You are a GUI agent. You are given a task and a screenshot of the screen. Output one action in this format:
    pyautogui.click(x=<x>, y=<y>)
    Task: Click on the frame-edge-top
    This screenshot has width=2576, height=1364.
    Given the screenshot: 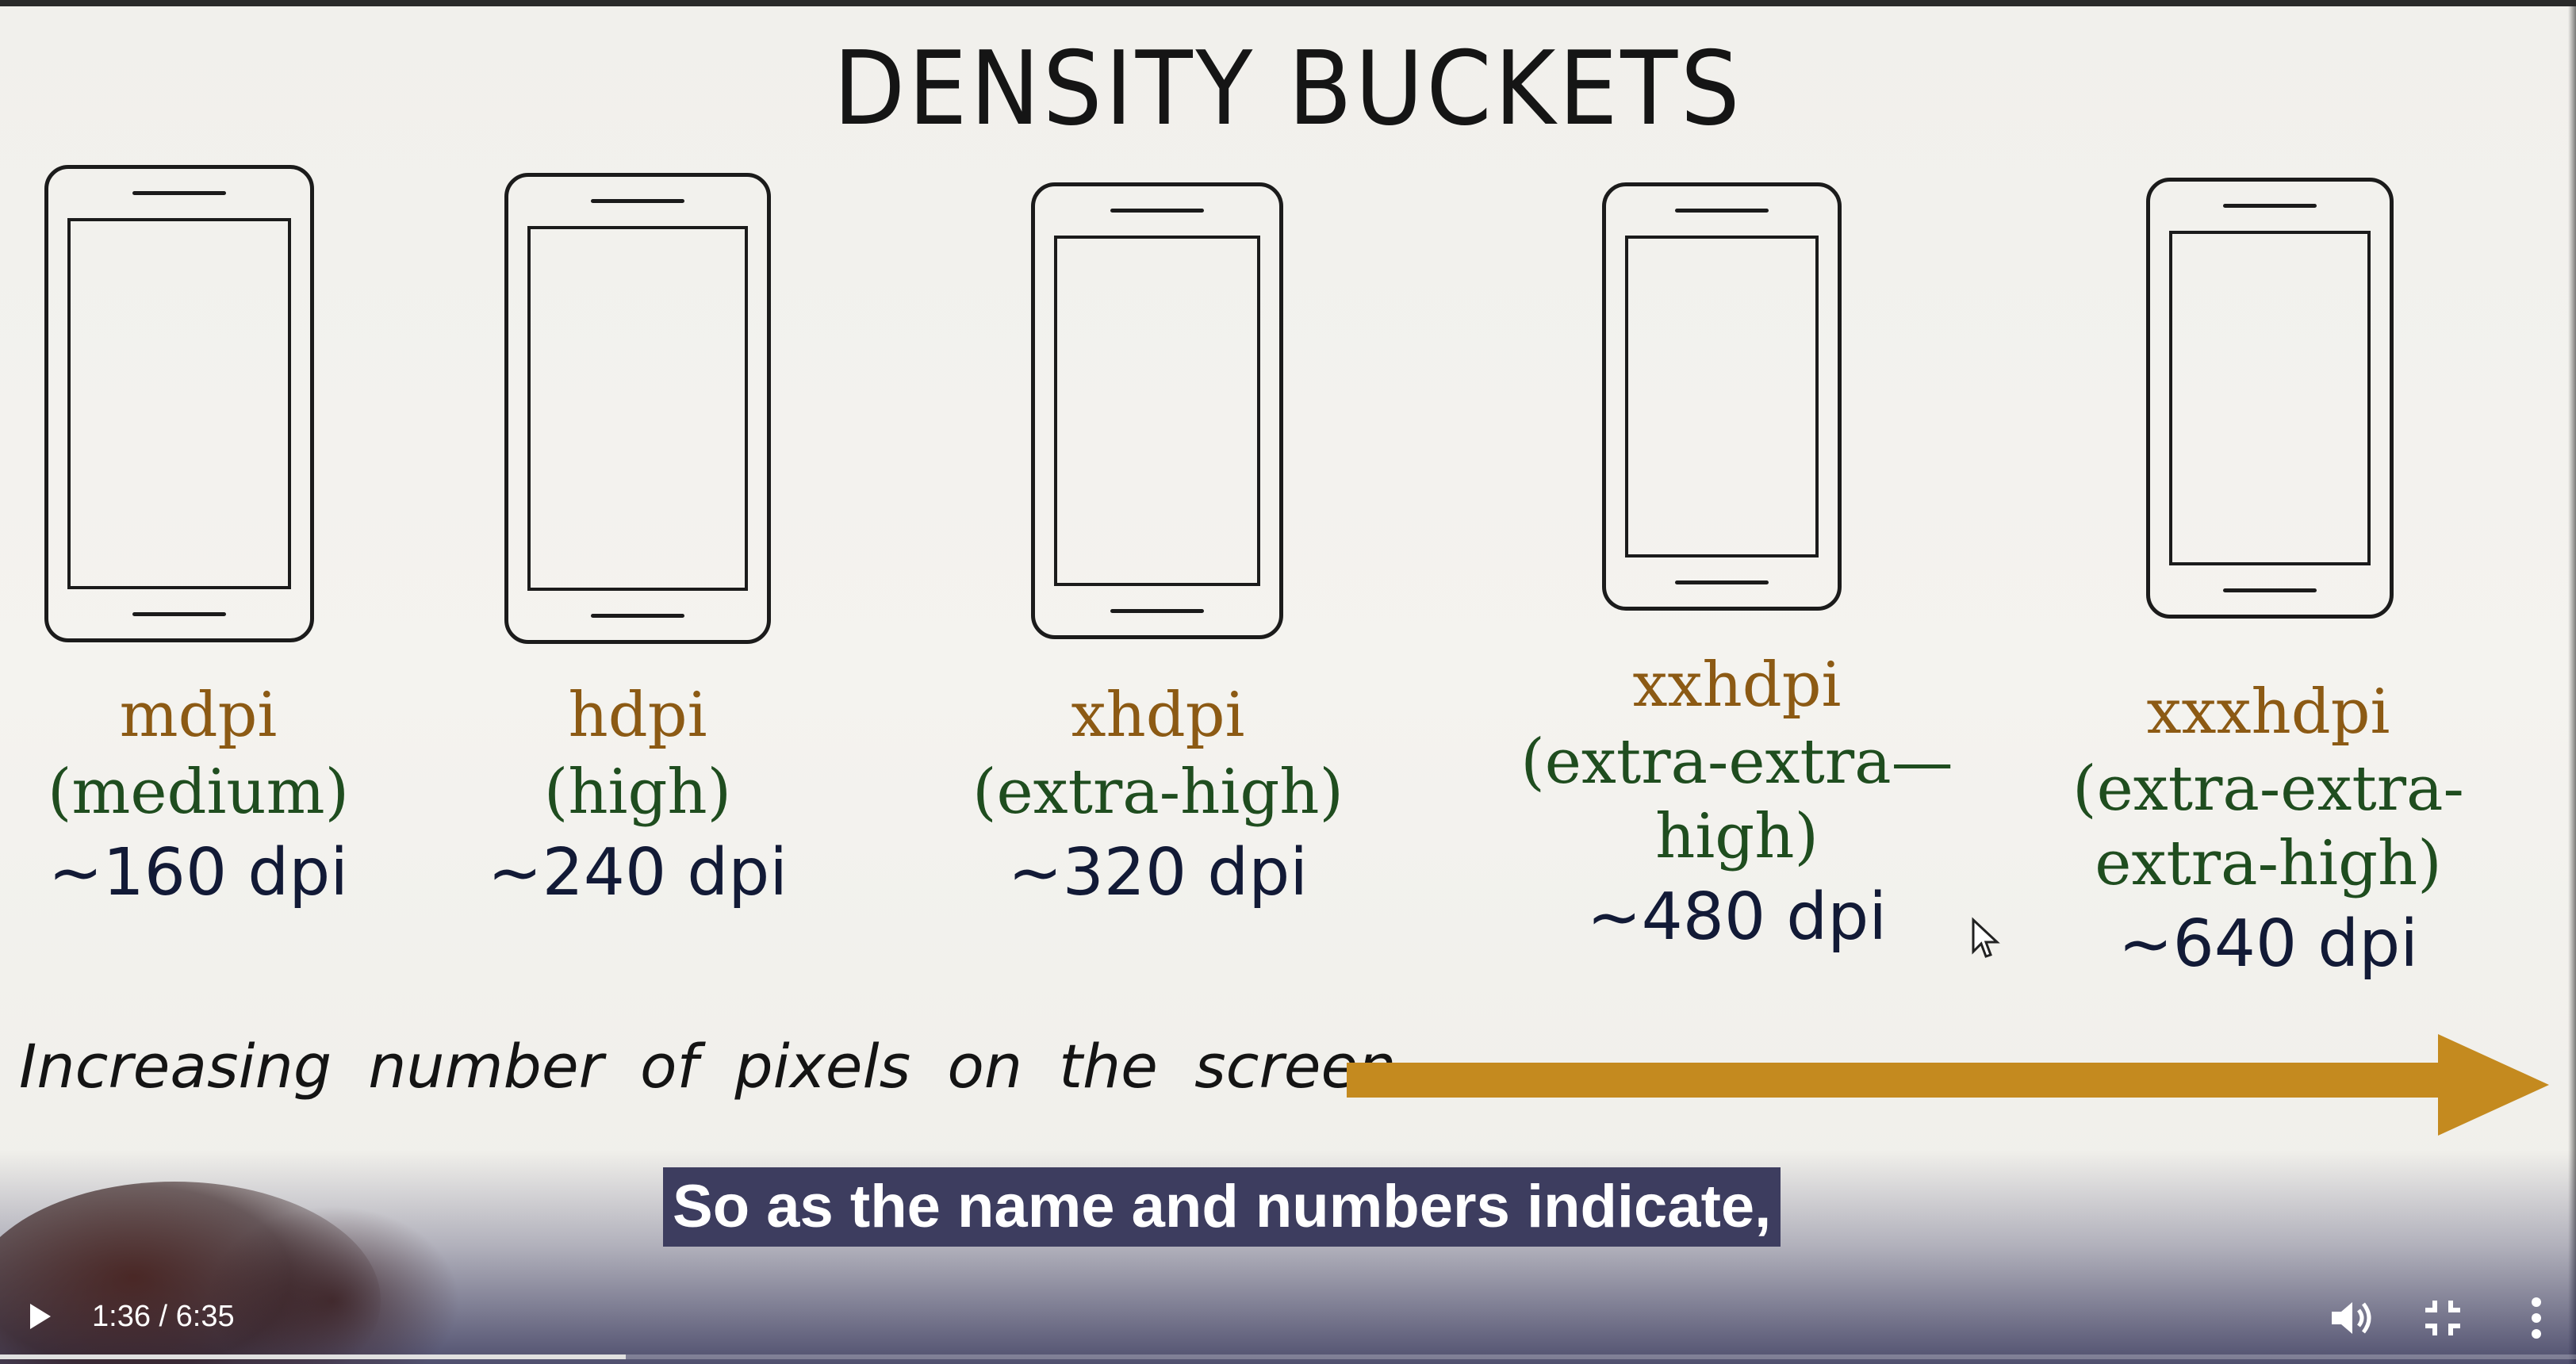 What is the action you would take?
    pyautogui.click(x=1288, y=3)
    